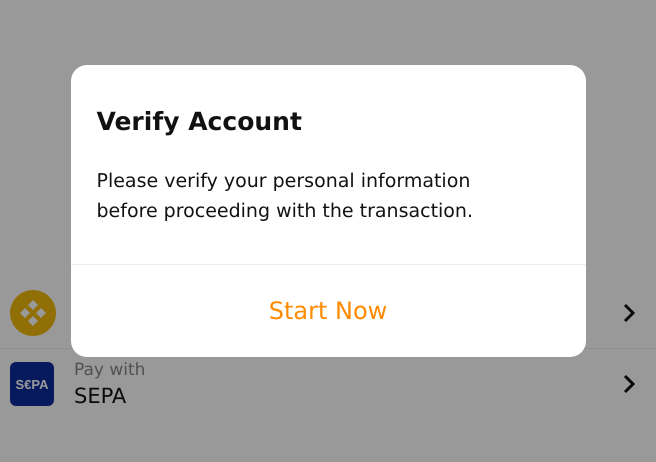  I want to click on method-name: SEPA, so click(101, 396).